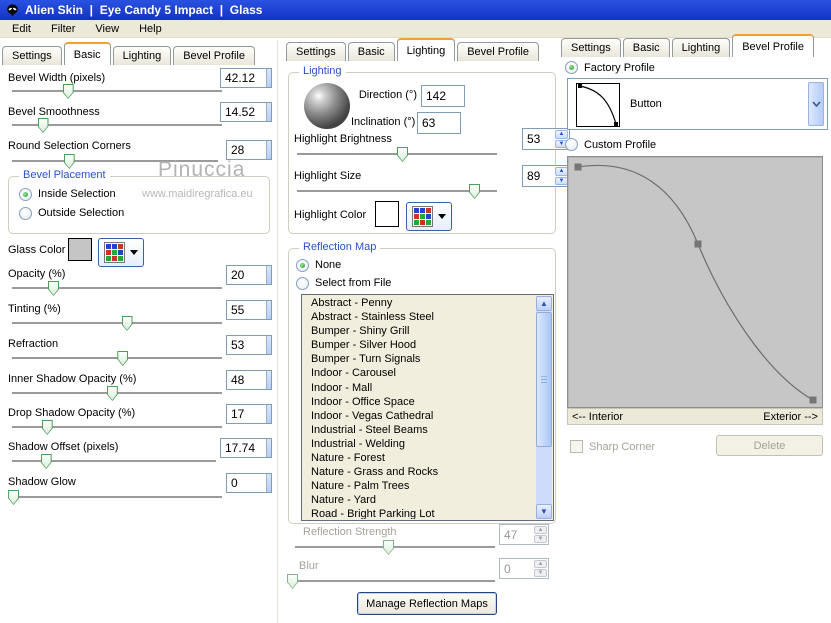 The height and width of the screenshot is (623, 831). Describe the element at coordinates (419, 430) in the screenshot. I see `list-item: Industrial - Steel Beams` at that location.